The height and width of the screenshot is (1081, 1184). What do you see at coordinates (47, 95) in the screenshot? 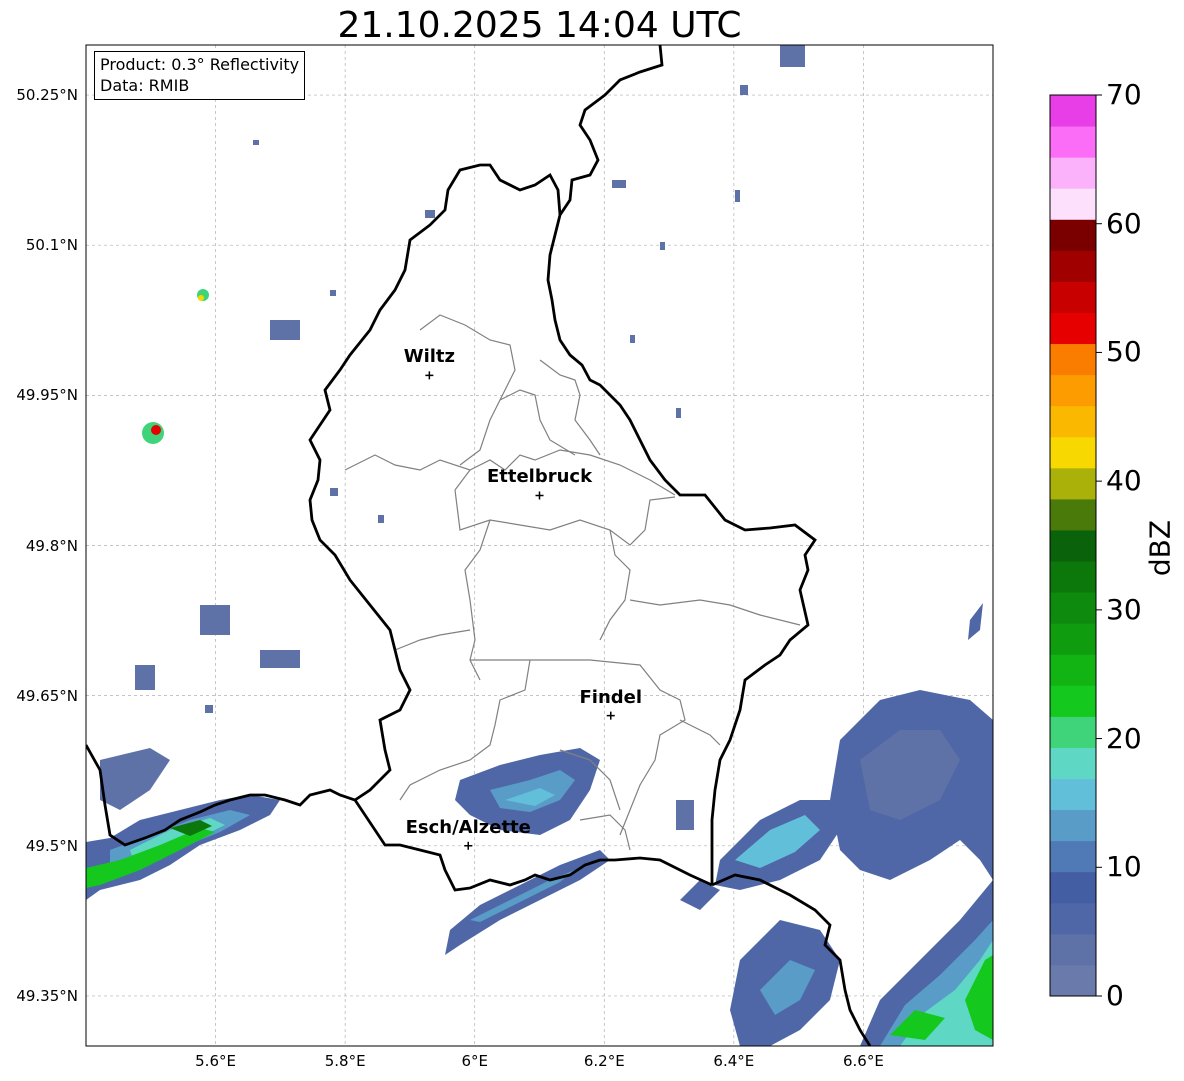
I see `lat-label: 50.25°N` at bounding box center [47, 95].